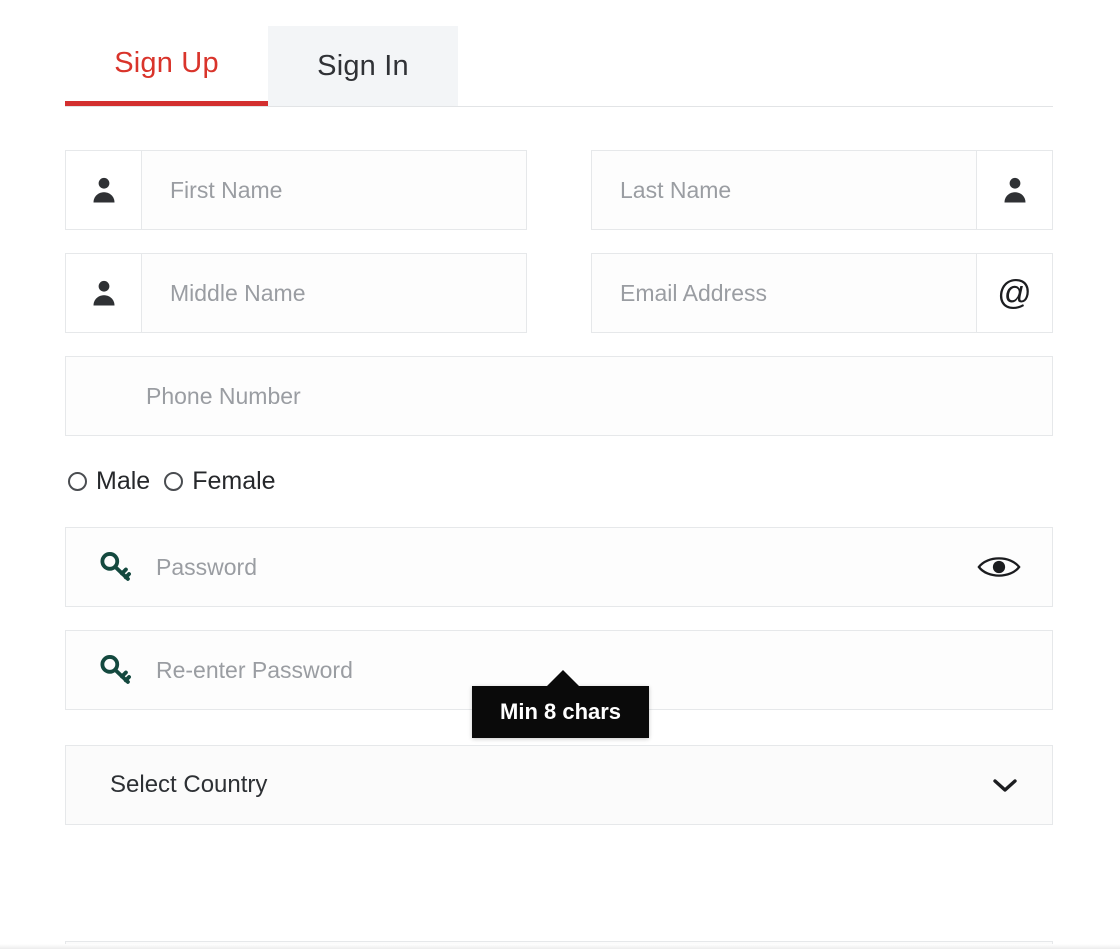  What do you see at coordinates (784, 293) in the screenshot?
I see `email-input` at bounding box center [784, 293].